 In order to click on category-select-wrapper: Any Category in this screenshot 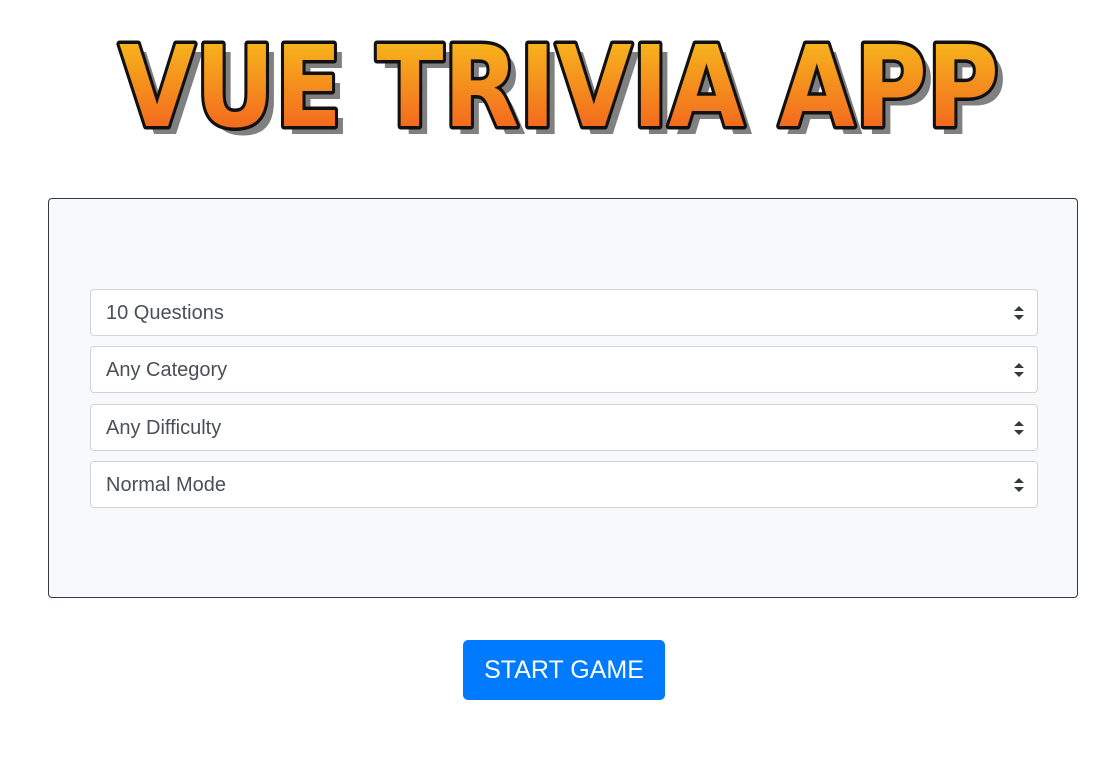, I will do `click(564, 369)`.